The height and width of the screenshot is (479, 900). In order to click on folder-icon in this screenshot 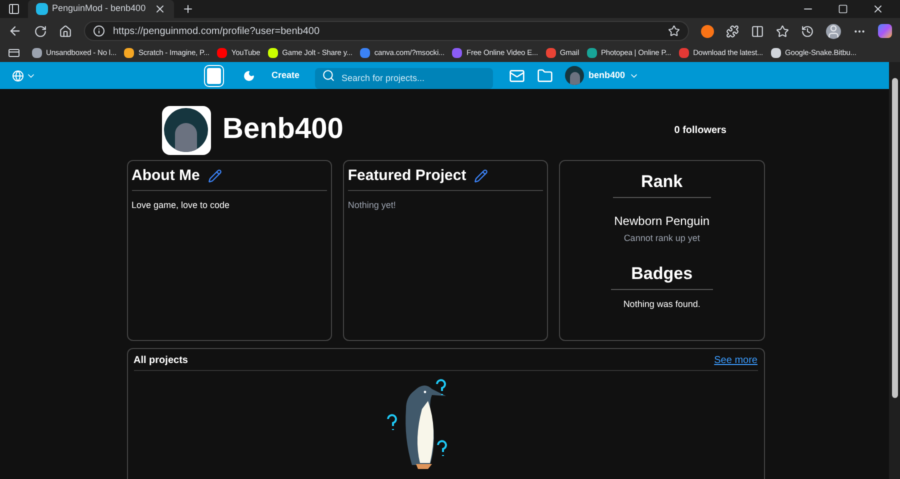, I will do `click(545, 76)`.